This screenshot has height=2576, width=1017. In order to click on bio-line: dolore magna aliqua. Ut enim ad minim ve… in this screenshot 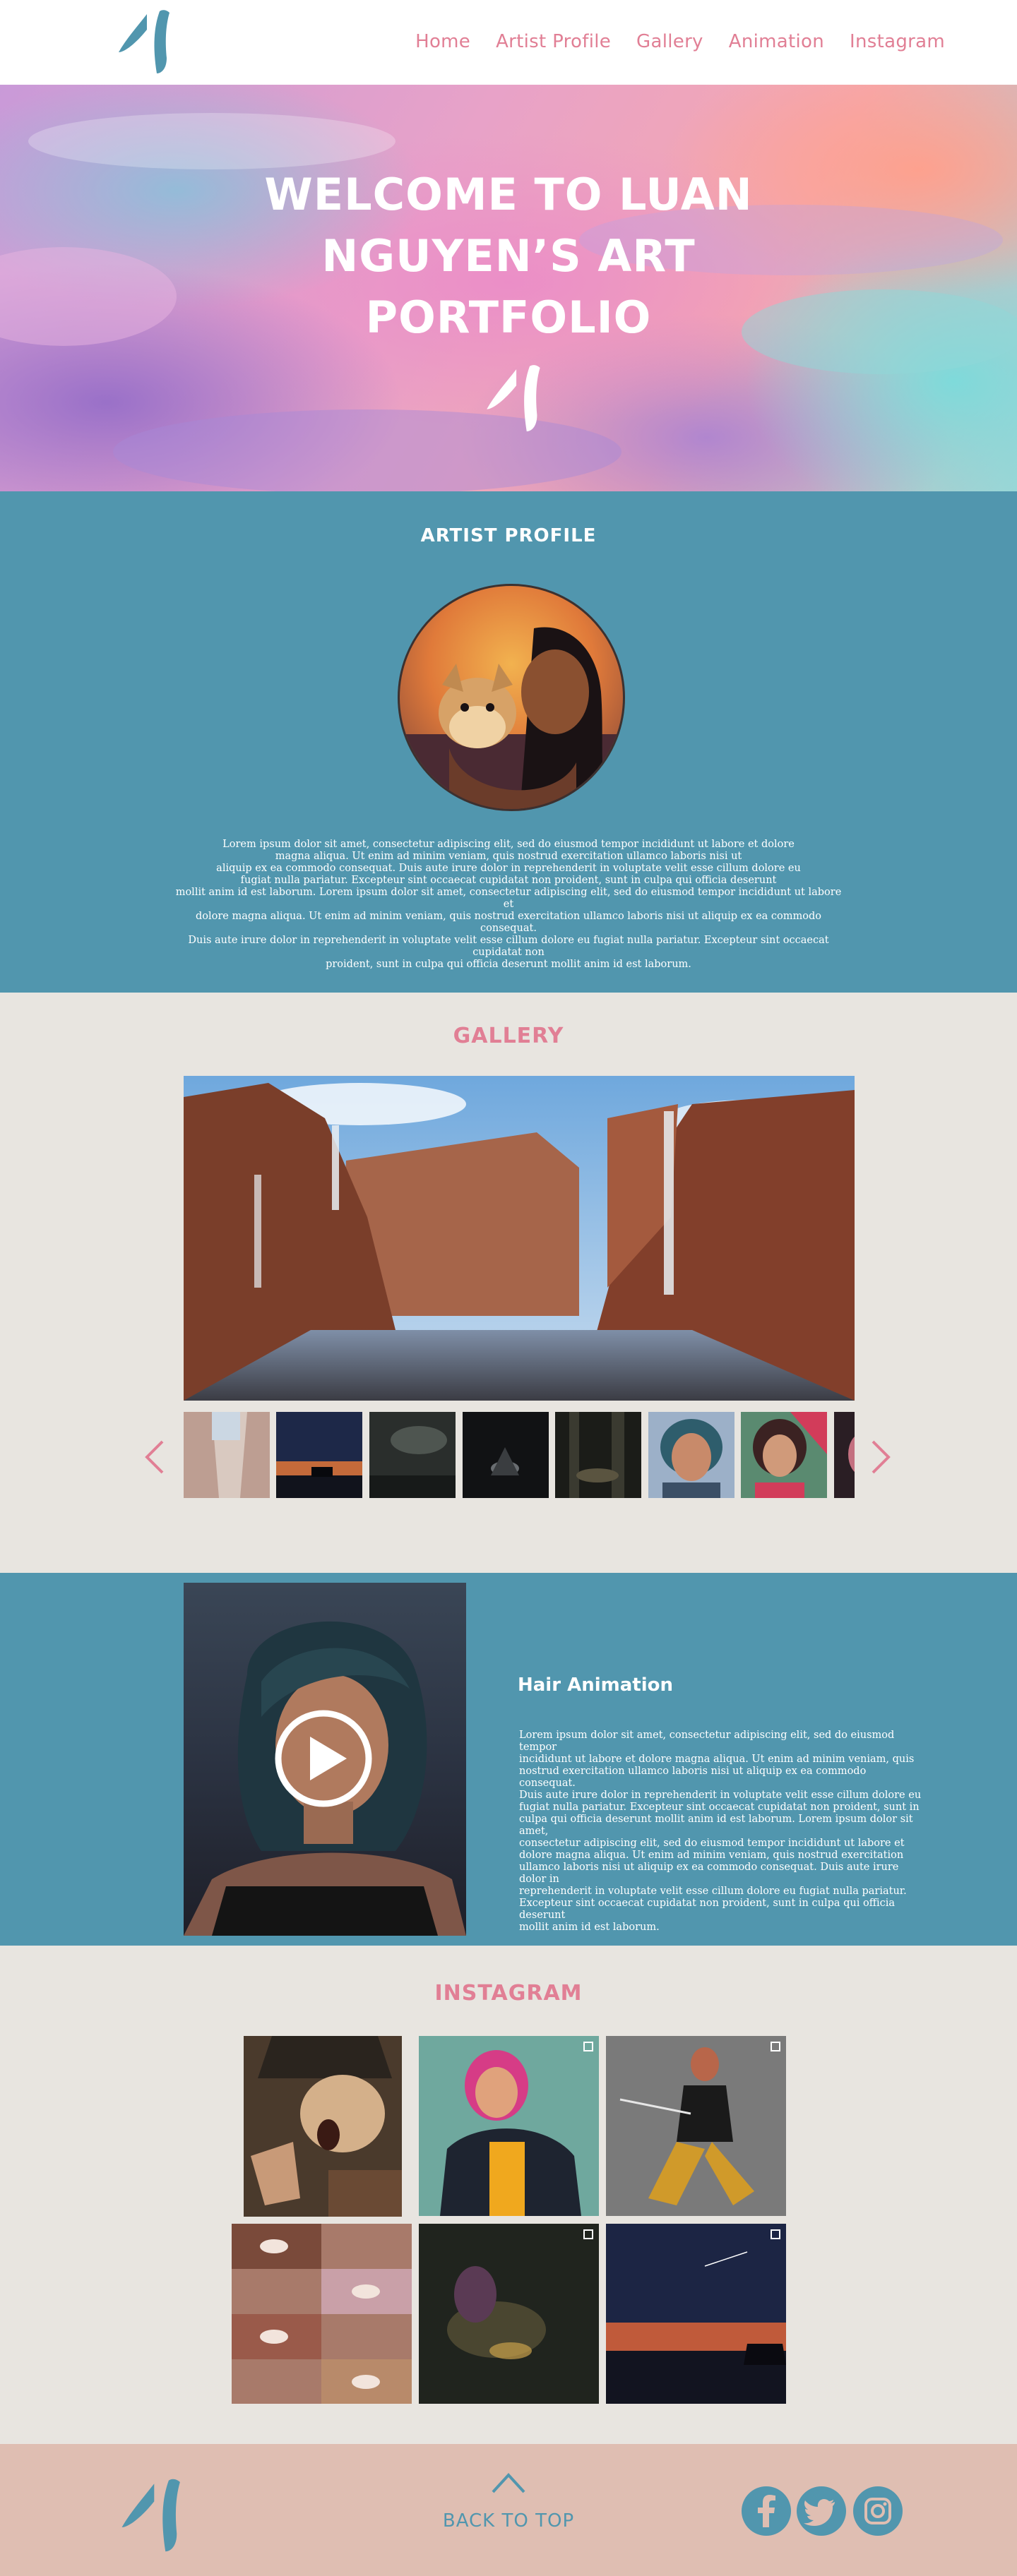, I will do `click(509, 922)`.